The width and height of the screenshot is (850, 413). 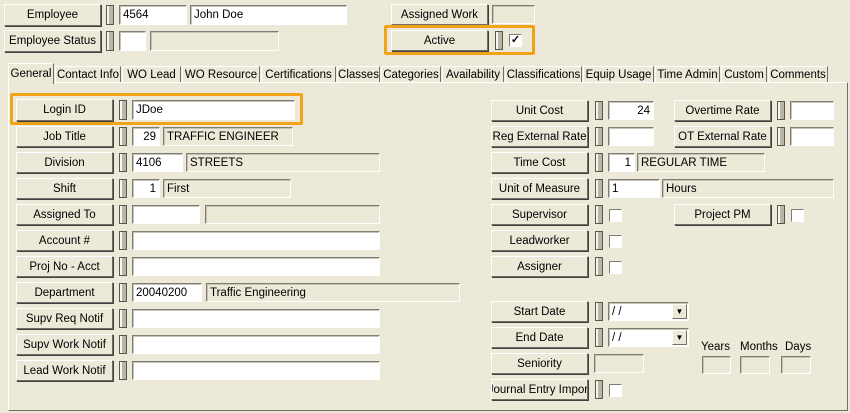 What do you see at coordinates (798, 74) in the screenshot?
I see `tab-comments: Comments` at bounding box center [798, 74].